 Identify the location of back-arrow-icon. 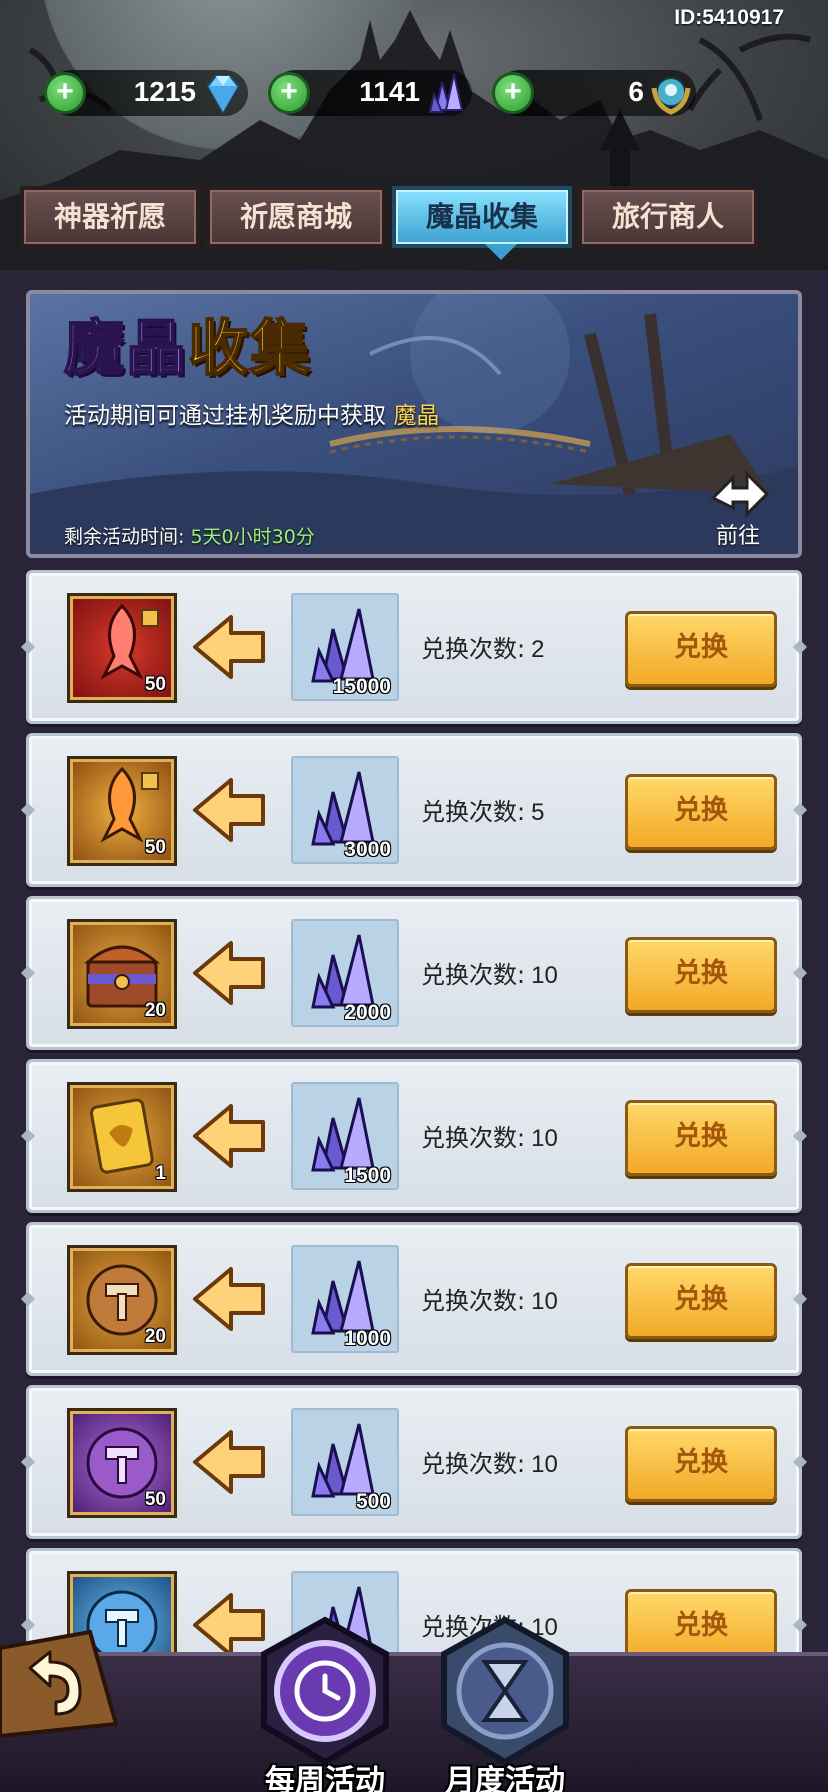
(59, 1684).